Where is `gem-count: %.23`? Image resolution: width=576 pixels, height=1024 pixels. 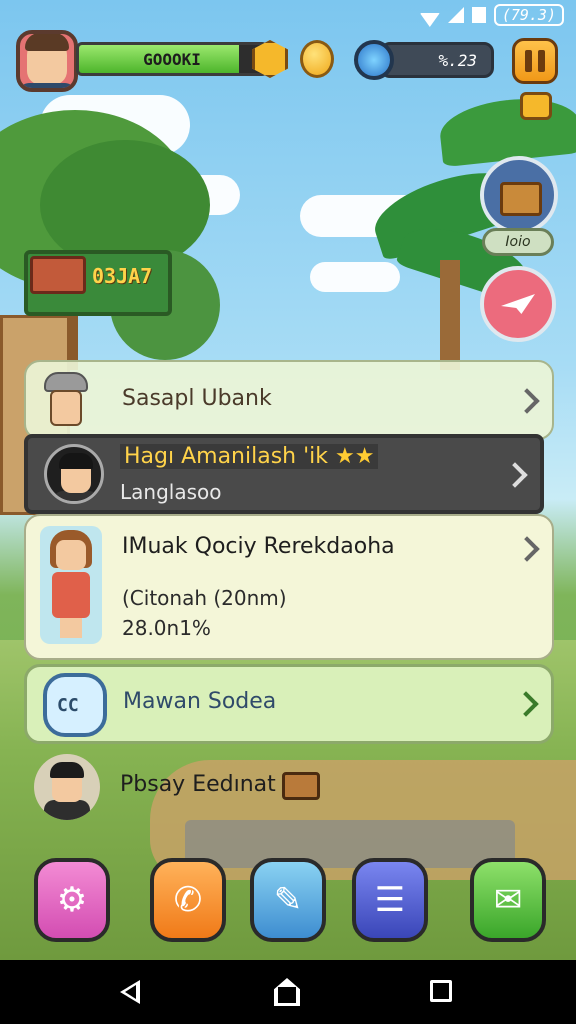 gem-count: %.23 is located at coordinates (457, 60).